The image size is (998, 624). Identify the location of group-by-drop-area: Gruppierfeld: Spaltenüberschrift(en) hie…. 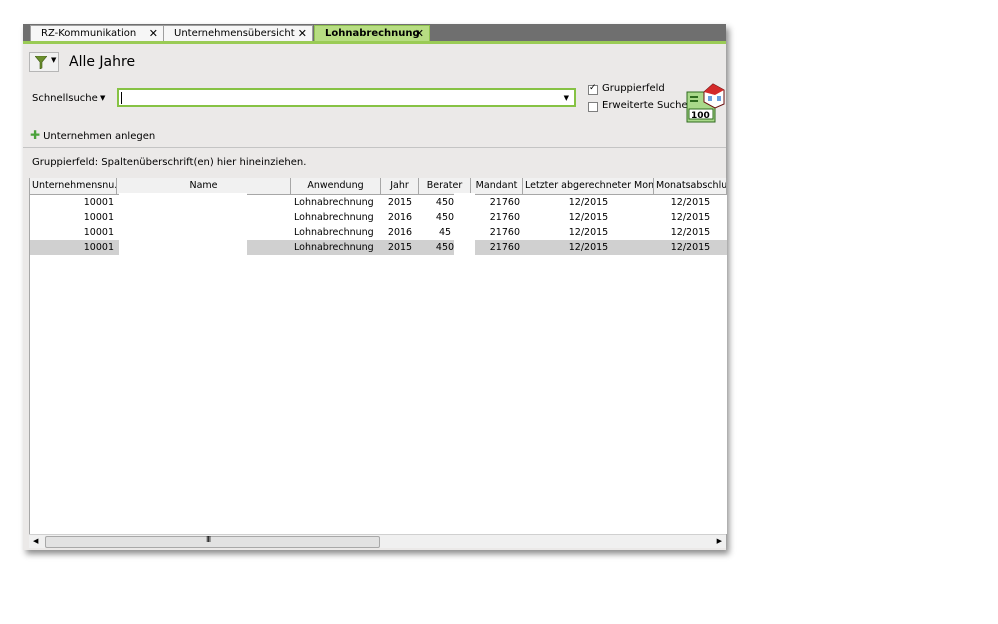
(169, 162).